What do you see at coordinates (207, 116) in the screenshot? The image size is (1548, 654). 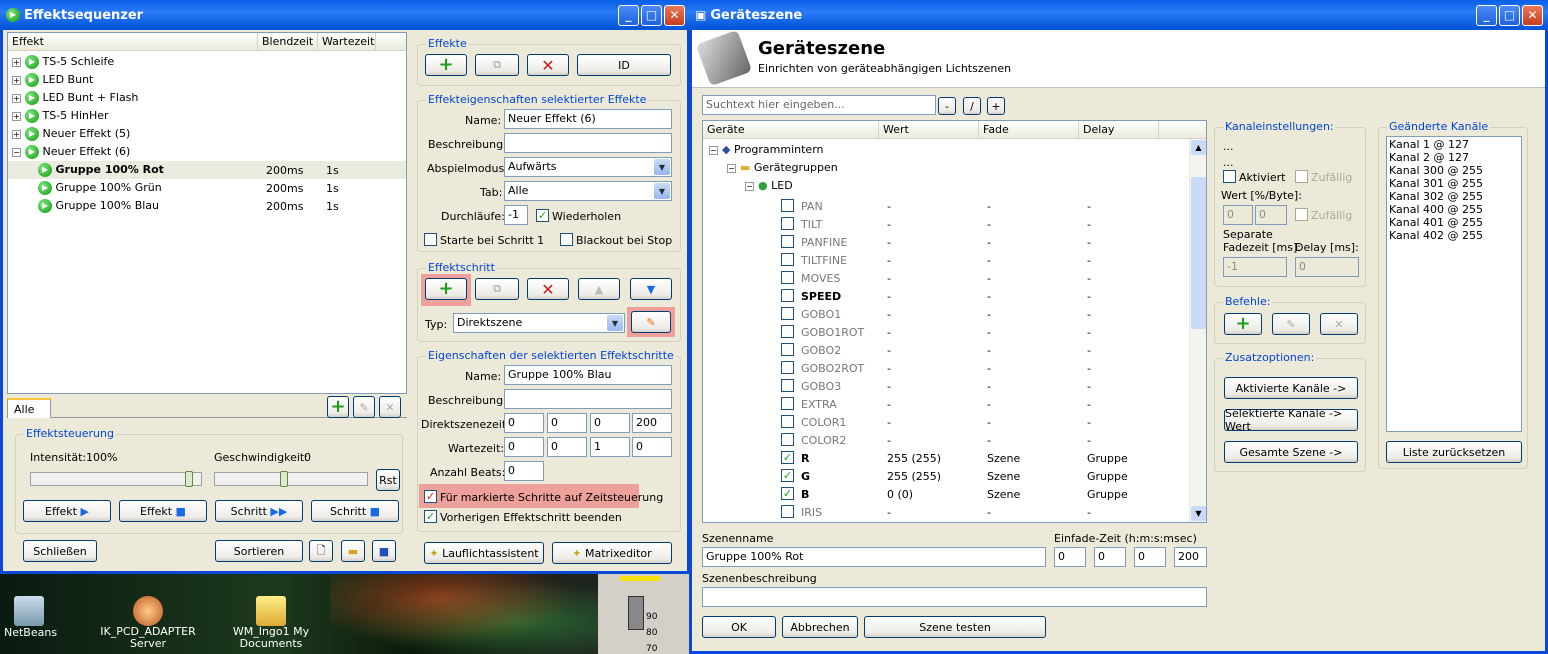 I see `tree-row: + ▶ TS-5 HinHer` at bounding box center [207, 116].